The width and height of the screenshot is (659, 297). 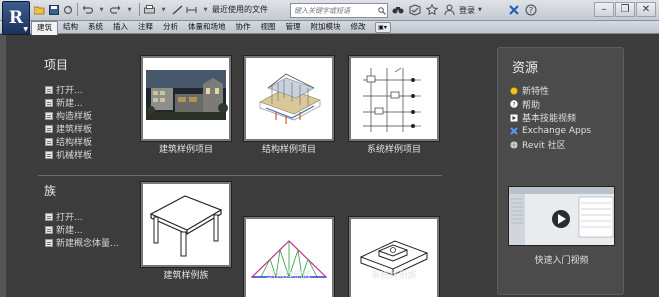 What do you see at coordinates (449, 10) in the screenshot?
I see `user-icon` at bounding box center [449, 10].